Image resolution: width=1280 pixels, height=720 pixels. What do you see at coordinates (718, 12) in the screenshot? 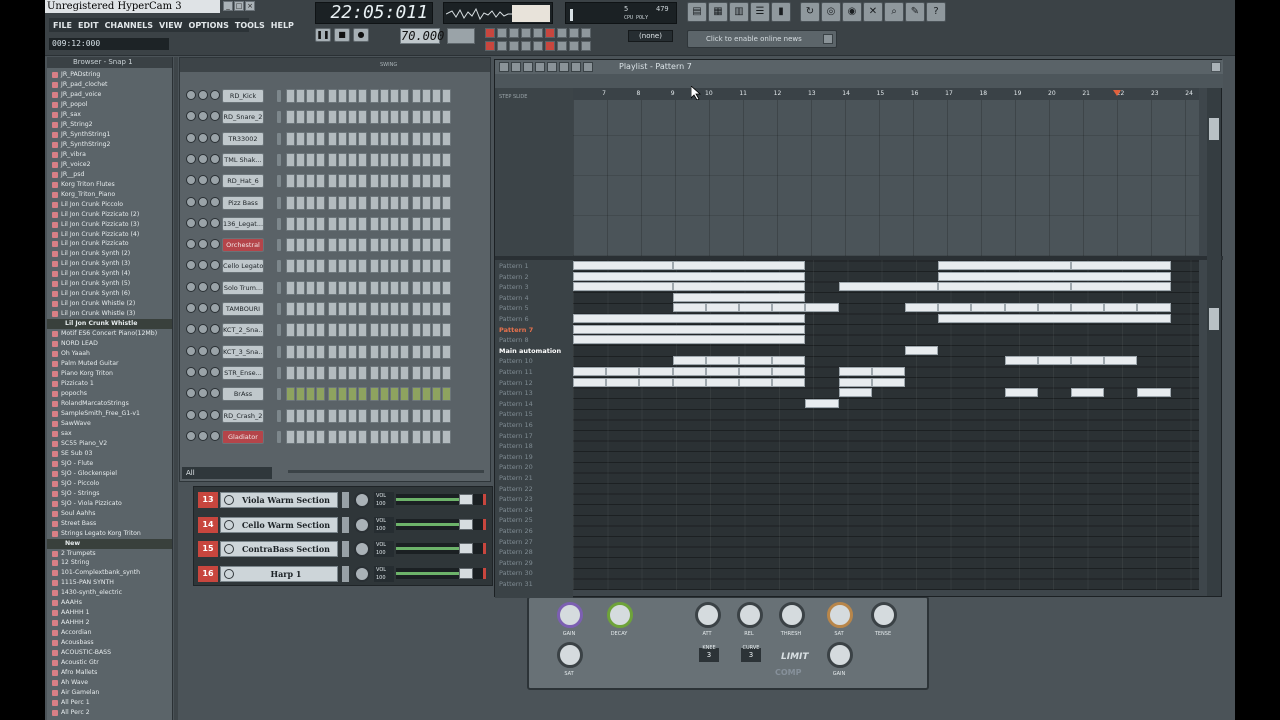
I see `step-sequencer-icon: ▦` at bounding box center [718, 12].